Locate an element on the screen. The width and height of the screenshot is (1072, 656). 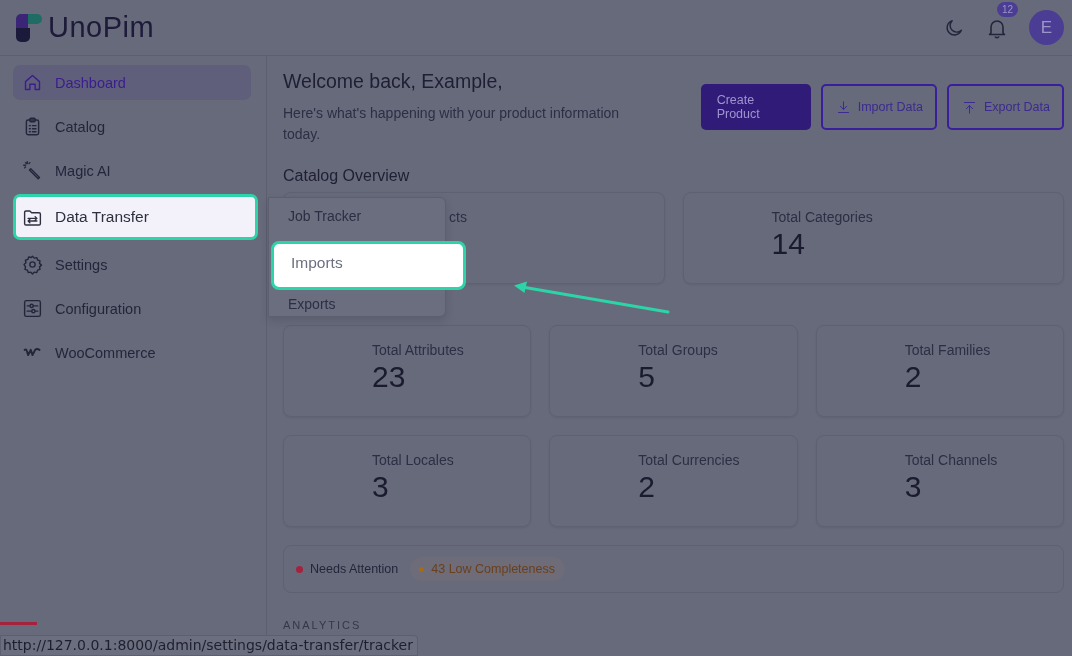
stat-label: cts is located at coordinates (458, 217).